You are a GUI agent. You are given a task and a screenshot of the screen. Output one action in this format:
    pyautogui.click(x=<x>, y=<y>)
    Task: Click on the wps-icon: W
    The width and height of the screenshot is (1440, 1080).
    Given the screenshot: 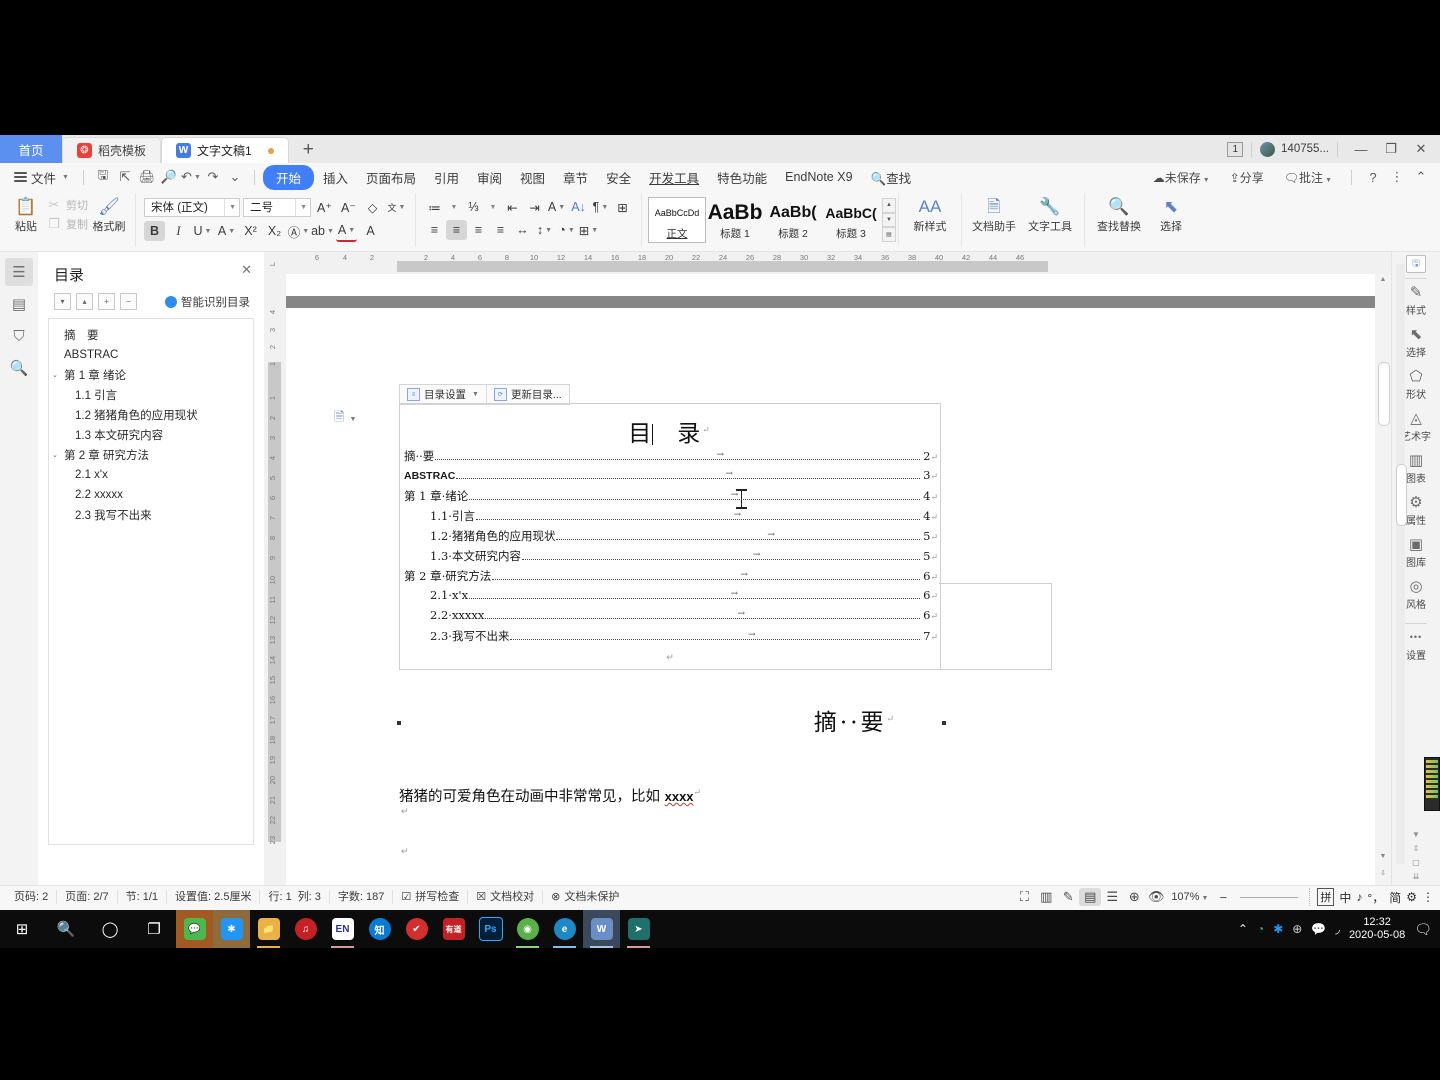 What is the action you would take?
    pyautogui.click(x=601, y=929)
    